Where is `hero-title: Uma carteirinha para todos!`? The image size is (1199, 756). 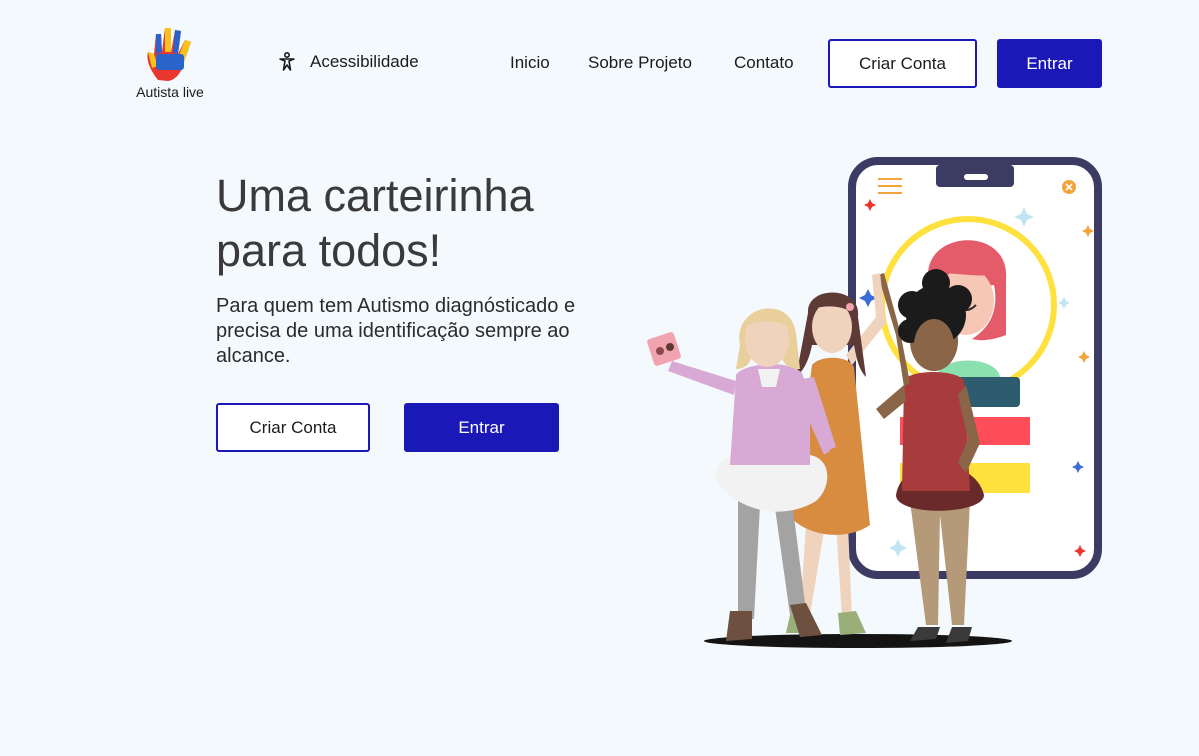
hero-title: Uma carteirinha para todos! is located at coordinates (375, 223).